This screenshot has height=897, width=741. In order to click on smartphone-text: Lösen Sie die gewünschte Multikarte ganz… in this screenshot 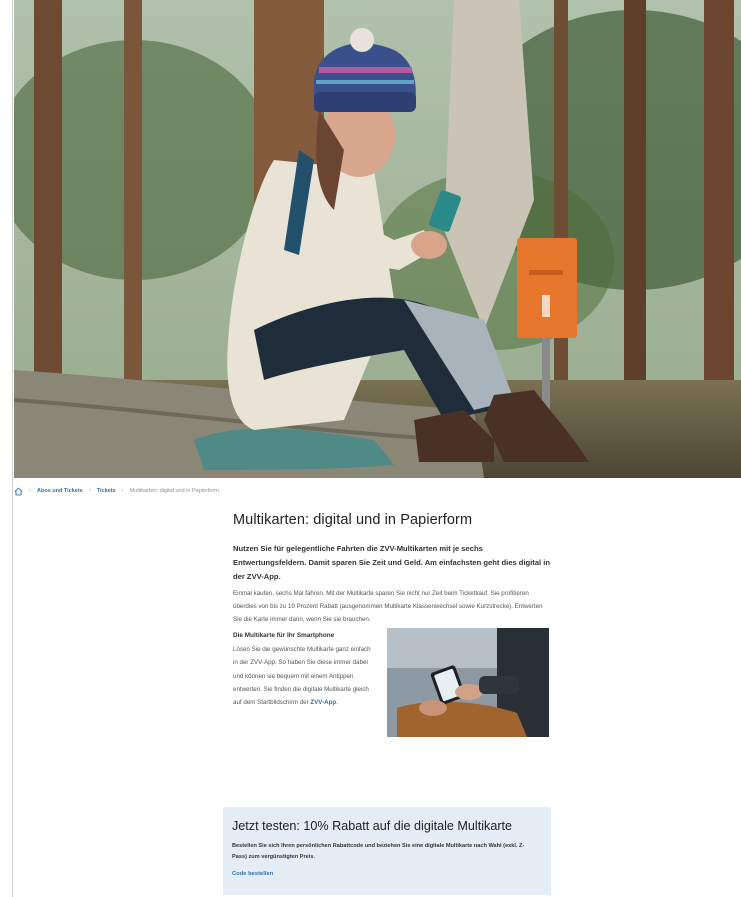, I will do `click(302, 676)`.